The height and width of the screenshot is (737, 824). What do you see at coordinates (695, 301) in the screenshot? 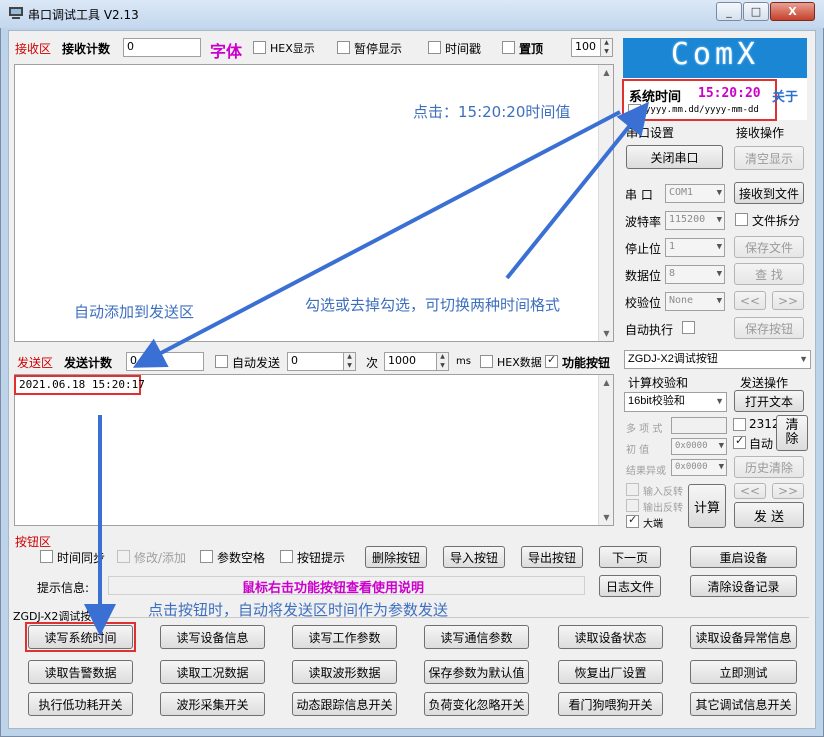
I see `parity-select: None ▼` at bounding box center [695, 301].